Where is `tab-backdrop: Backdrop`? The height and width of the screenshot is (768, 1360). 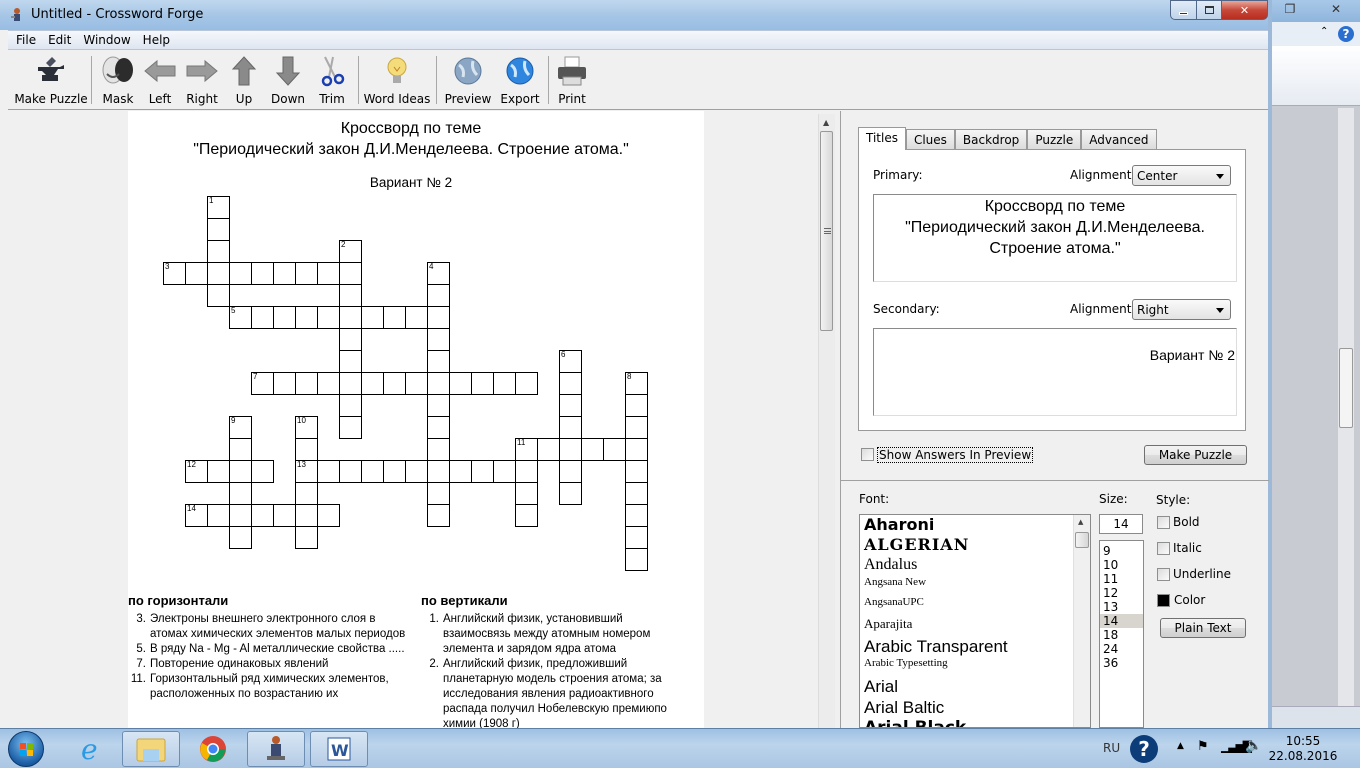
tab-backdrop: Backdrop is located at coordinates (991, 139).